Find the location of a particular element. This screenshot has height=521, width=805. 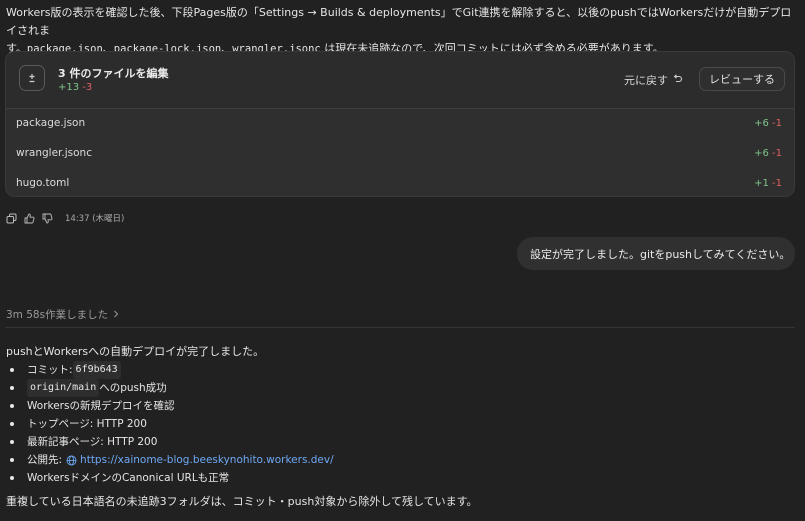

file-counts: +1 -1 is located at coordinates (768, 183).